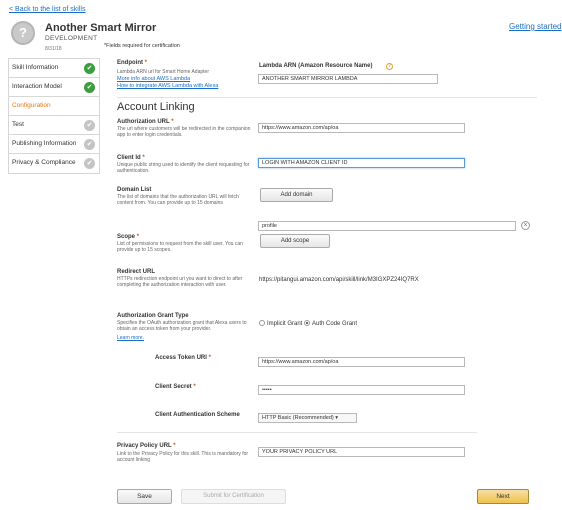  Describe the element at coordinates (145, 122) in the screenshot. I see `authorization-url-label: Authorization URL *` at that location.